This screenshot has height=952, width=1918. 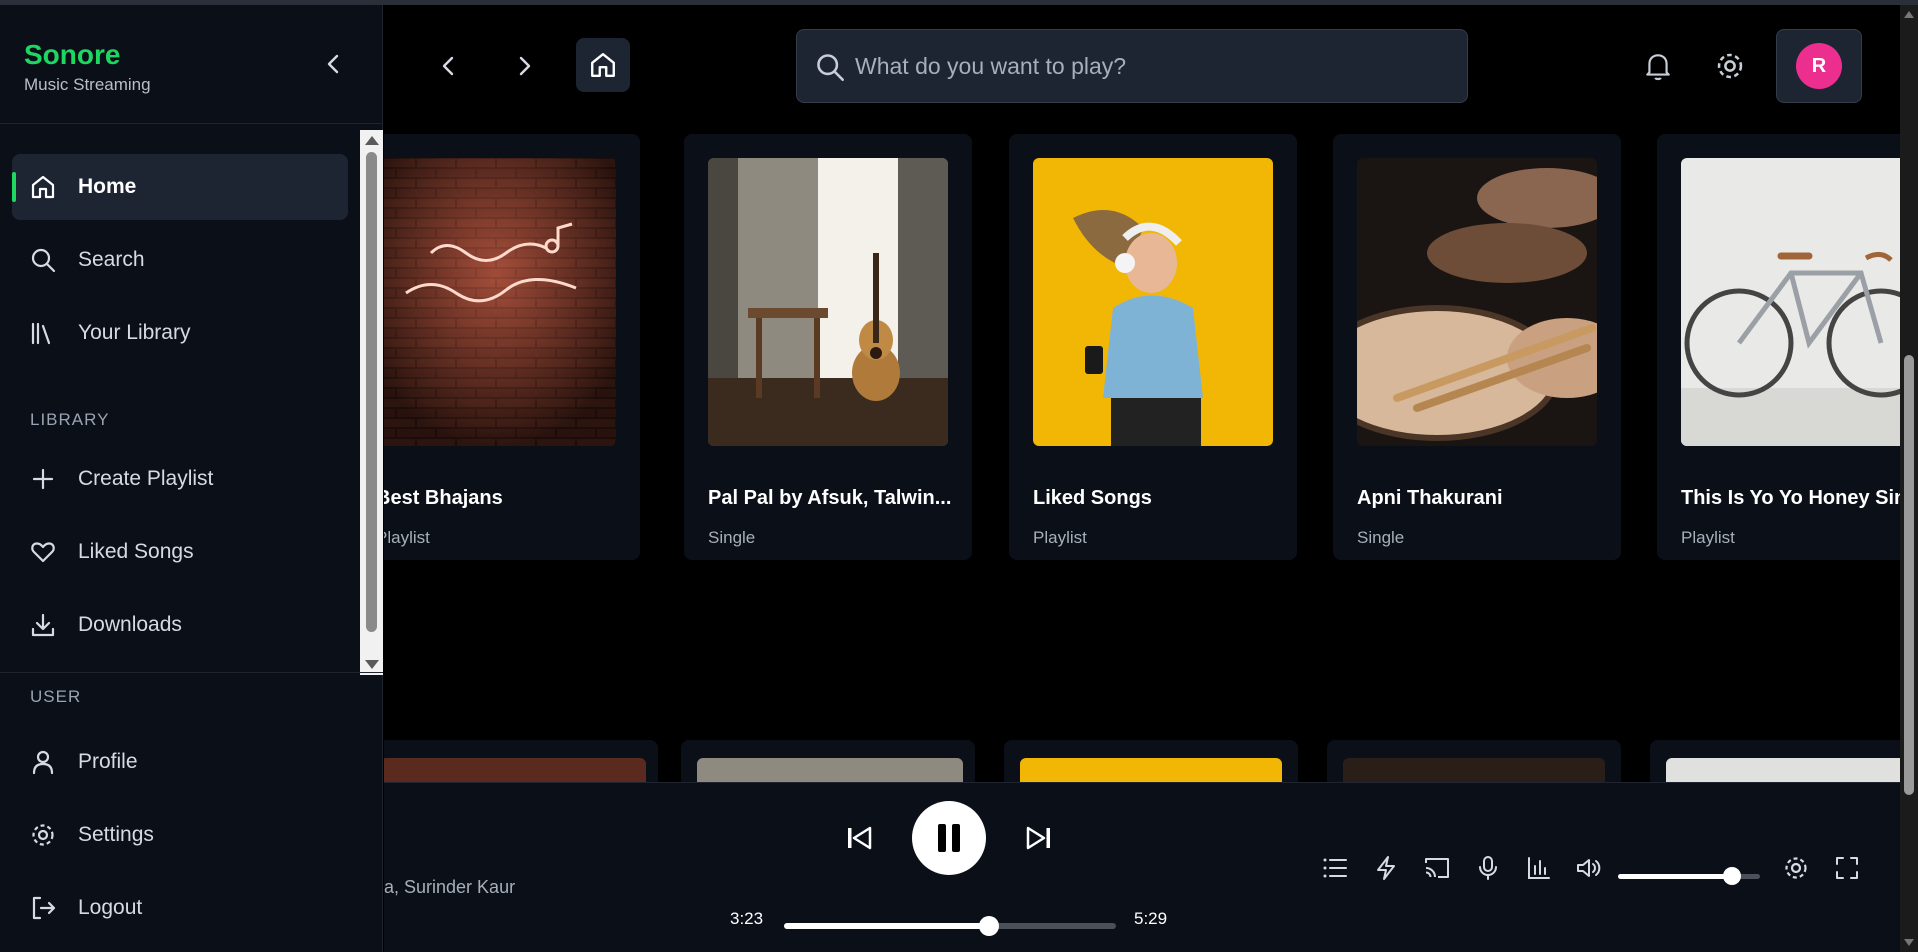 What do you see at coordinates (1675, 876) in the screenshot?
I see `volume-fill` at bounding box center [1675, 876].